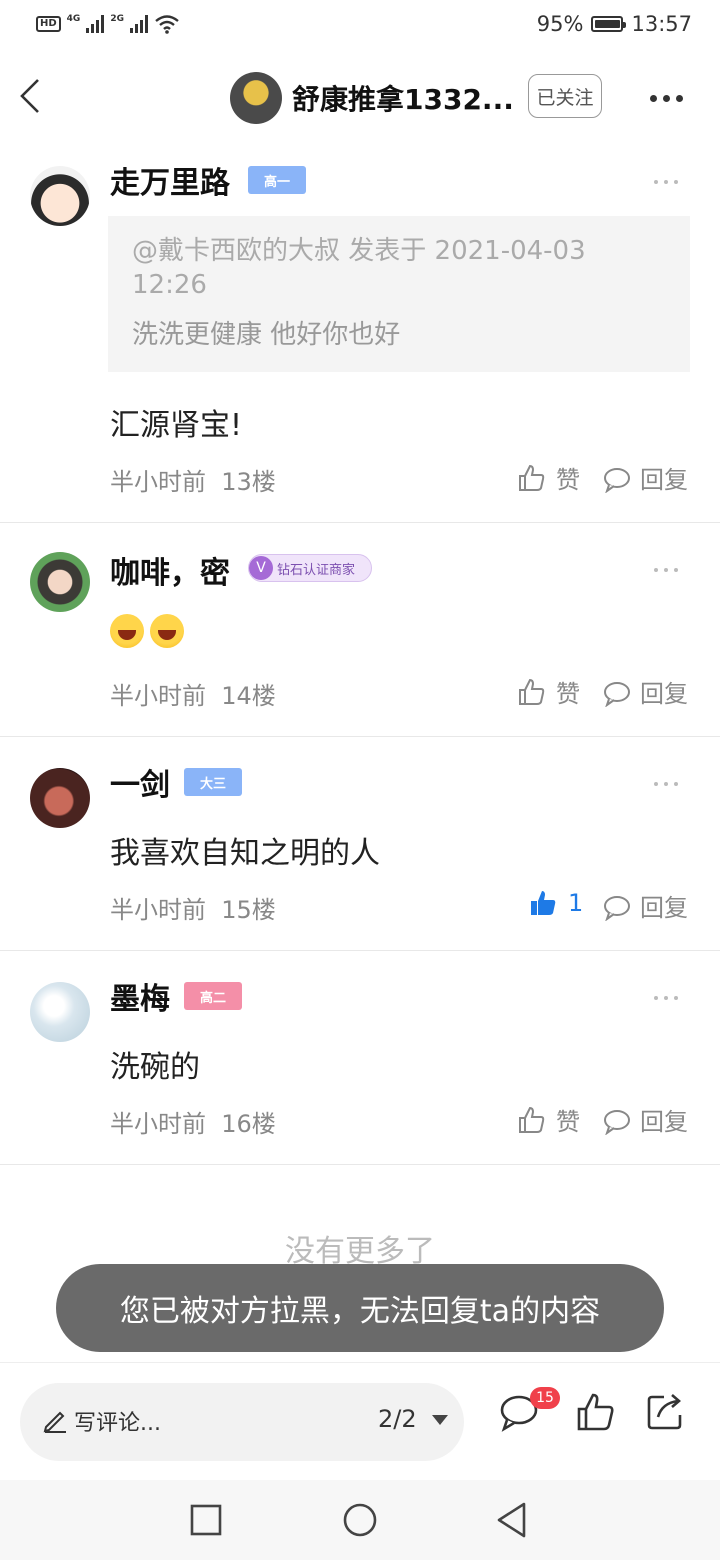 The width and height of the screenshot is (720, 1560). Describe the element at coordinates (661, 24) in the screenshot. I see `clock: 13:57` at that location.